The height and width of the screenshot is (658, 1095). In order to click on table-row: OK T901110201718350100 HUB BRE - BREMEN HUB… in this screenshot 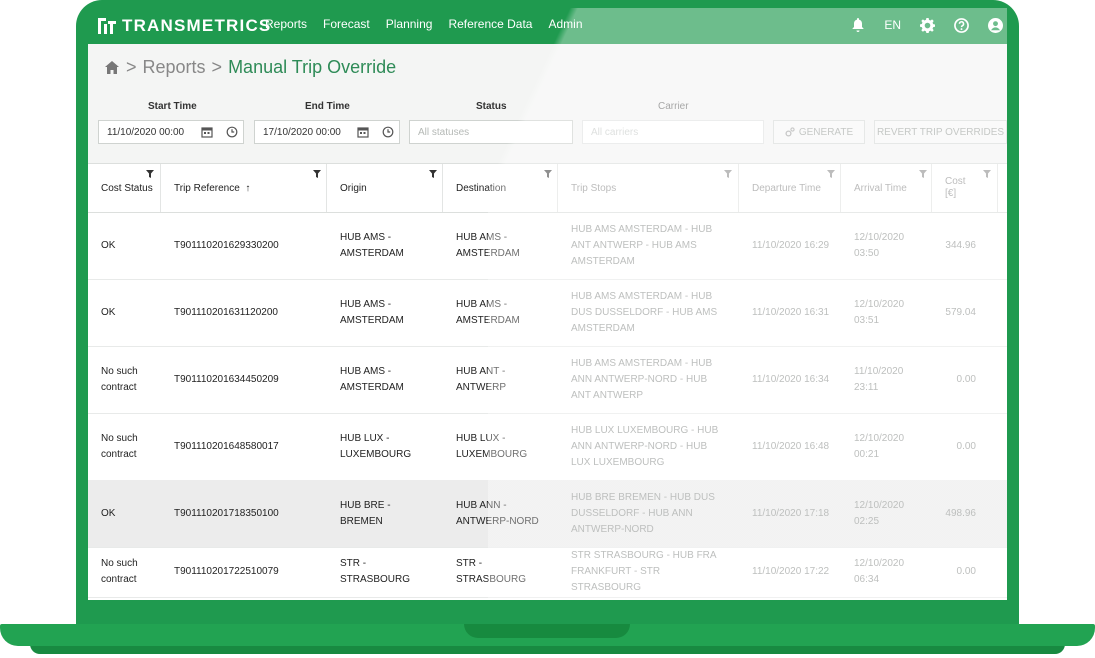, I will do `click(547, 514)`.